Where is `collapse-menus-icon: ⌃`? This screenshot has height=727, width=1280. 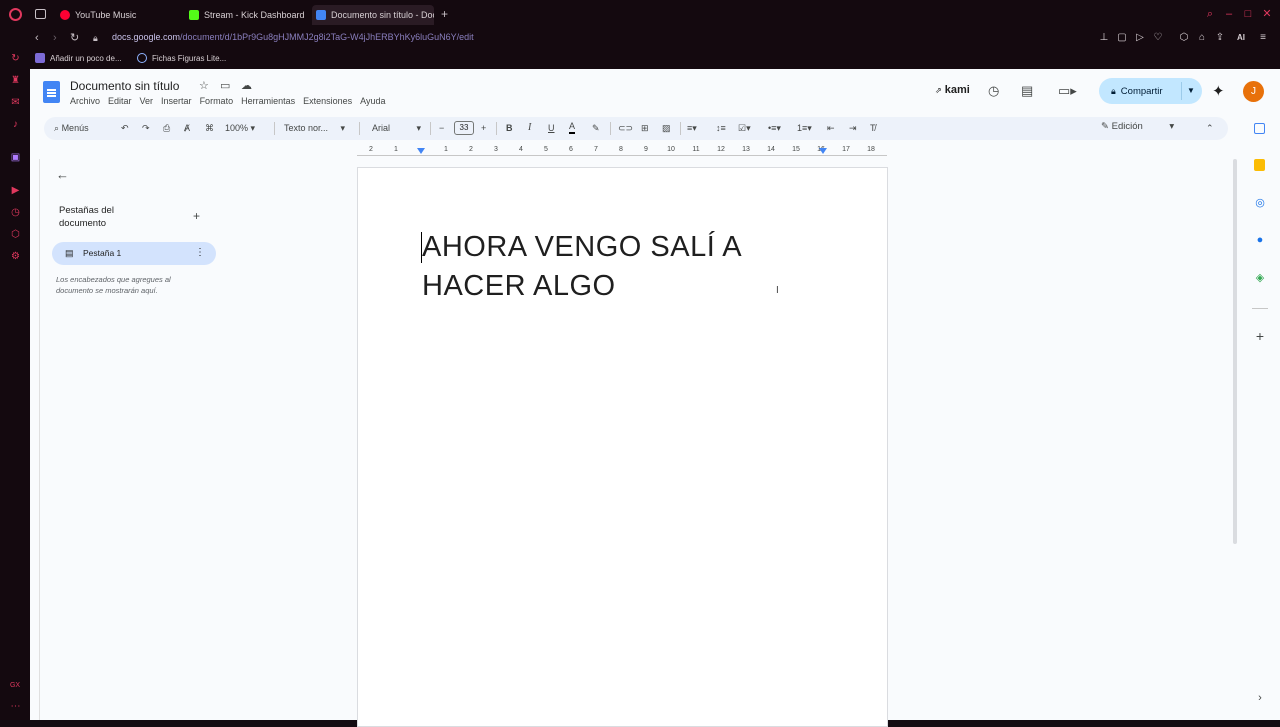 collapse-menus-icon: ⌃ is located at coordinates (1210, 128).